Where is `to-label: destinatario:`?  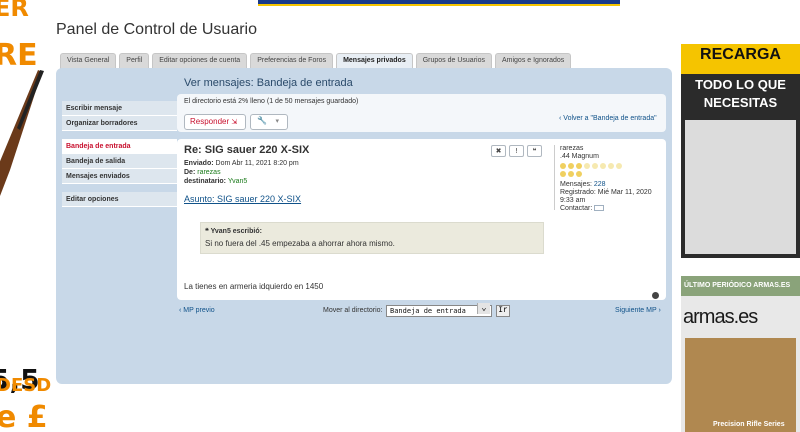 to-label: destinatario: is located at coordinates (205, 181).